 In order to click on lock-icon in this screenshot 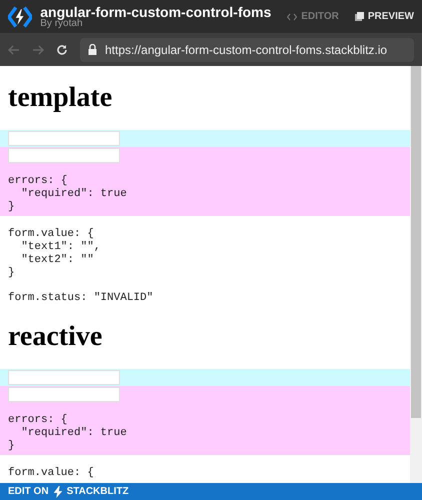, I will do `click(92, 49)`.